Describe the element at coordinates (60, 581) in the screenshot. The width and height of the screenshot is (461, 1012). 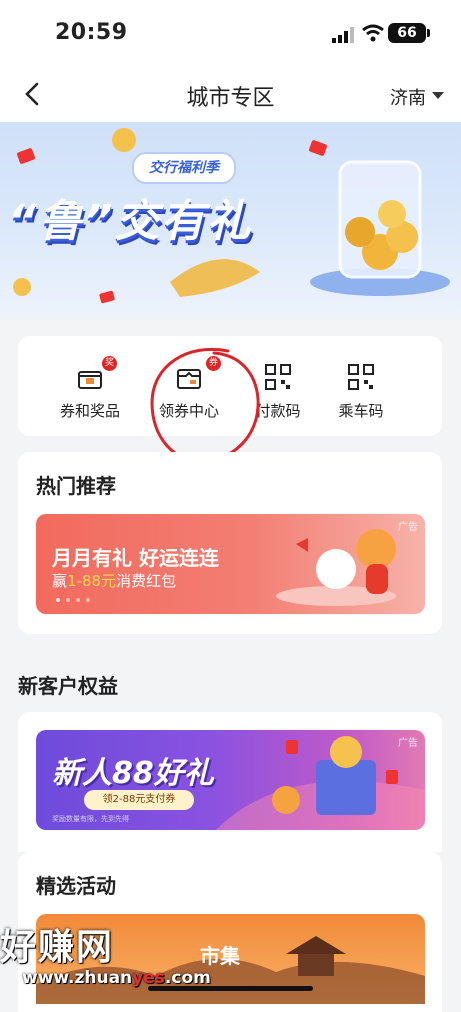
I see `promo-sub-prefix: 赢` at that location.